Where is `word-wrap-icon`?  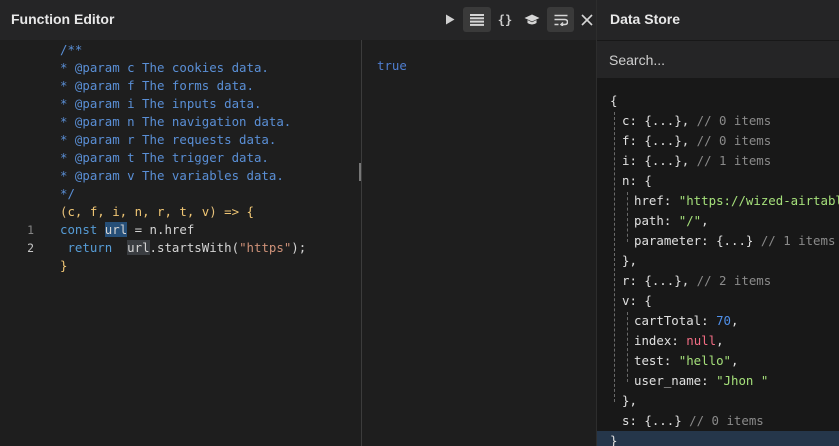 word-wrap-icon is located at coordinates (561, 20).